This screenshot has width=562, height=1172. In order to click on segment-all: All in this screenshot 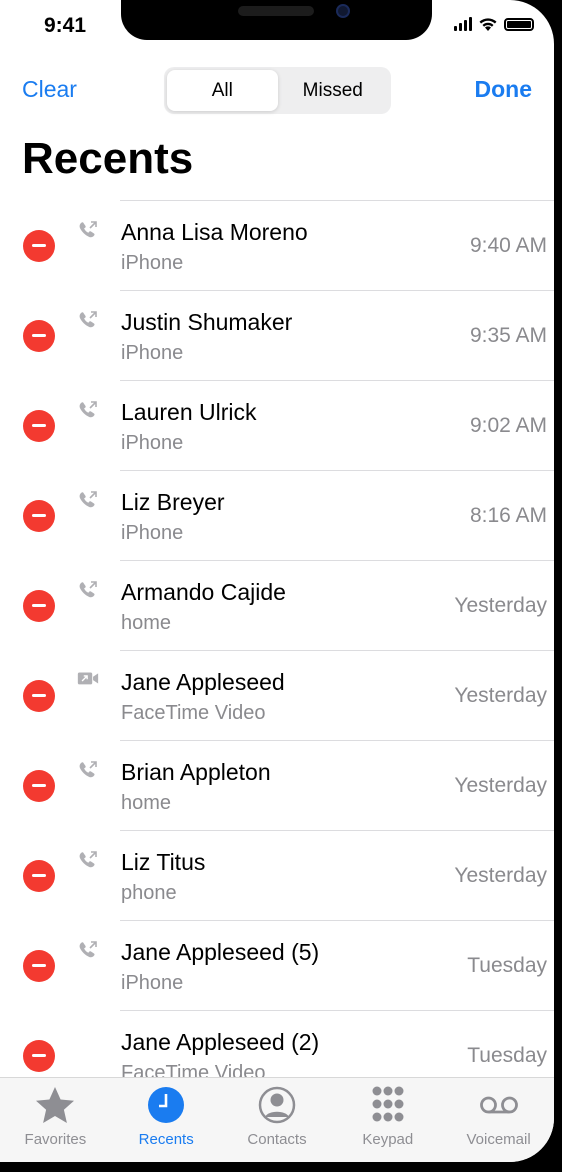, I will do `click(222, 90)`.